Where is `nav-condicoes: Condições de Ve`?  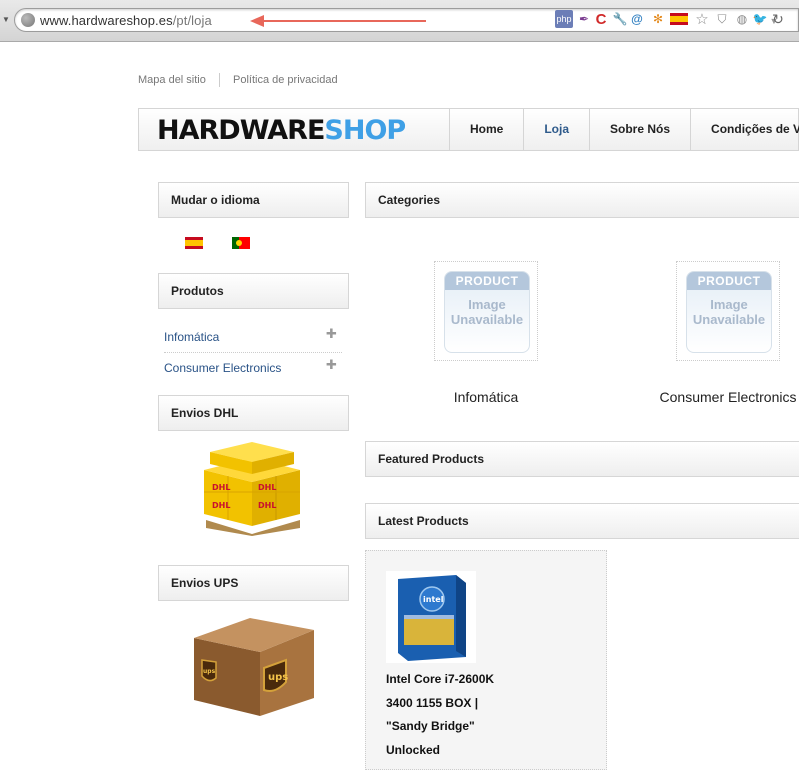
nav-condicoes: Condições de Ve is located at coordinates (744, 129).